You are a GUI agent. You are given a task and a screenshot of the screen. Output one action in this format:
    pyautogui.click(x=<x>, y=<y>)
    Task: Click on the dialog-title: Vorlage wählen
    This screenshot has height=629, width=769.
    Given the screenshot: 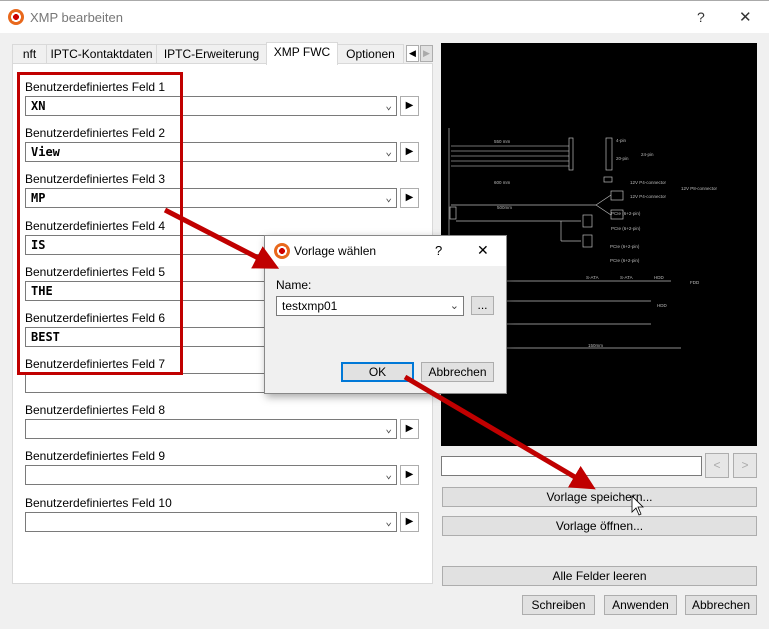 What is the action you would take?
    pyautogui.click(x=335, y=251)
    